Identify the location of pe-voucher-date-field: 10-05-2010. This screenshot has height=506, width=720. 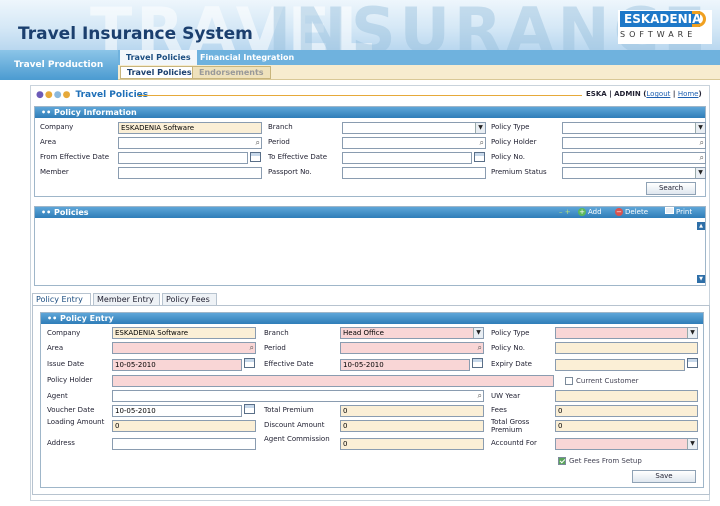
(177, 411).